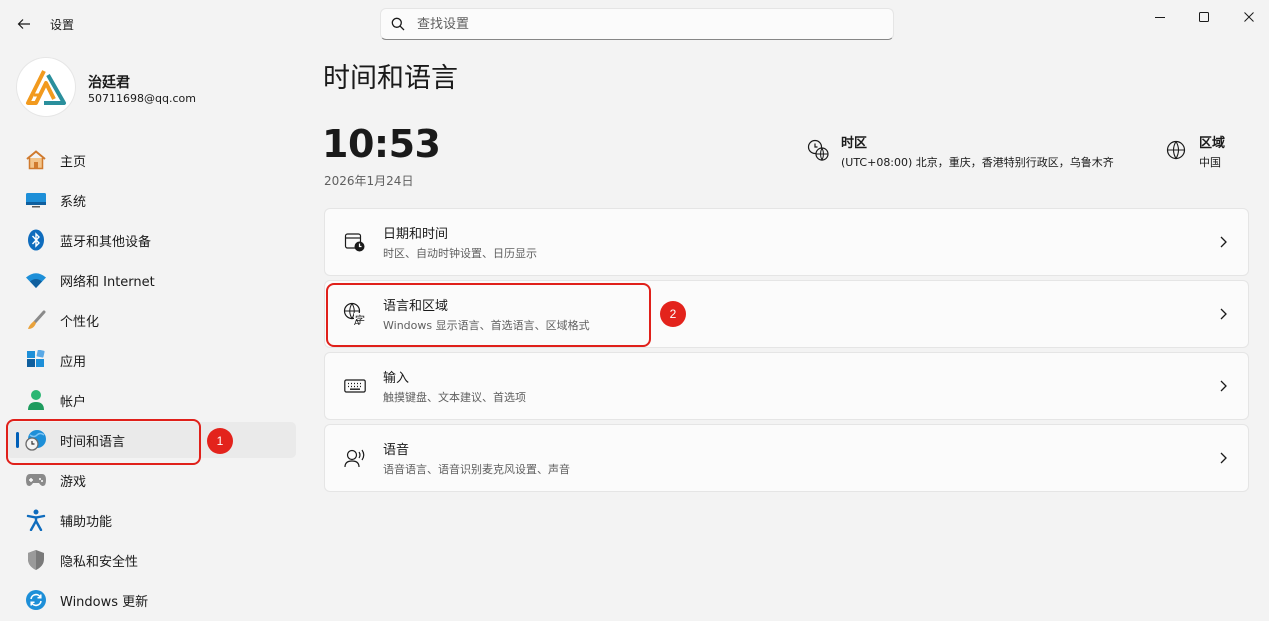 This screenshot has height=621, width=1269. Describe the element at coordinates (36, 360) in the screenshot. I see `apps-icon` at that location.